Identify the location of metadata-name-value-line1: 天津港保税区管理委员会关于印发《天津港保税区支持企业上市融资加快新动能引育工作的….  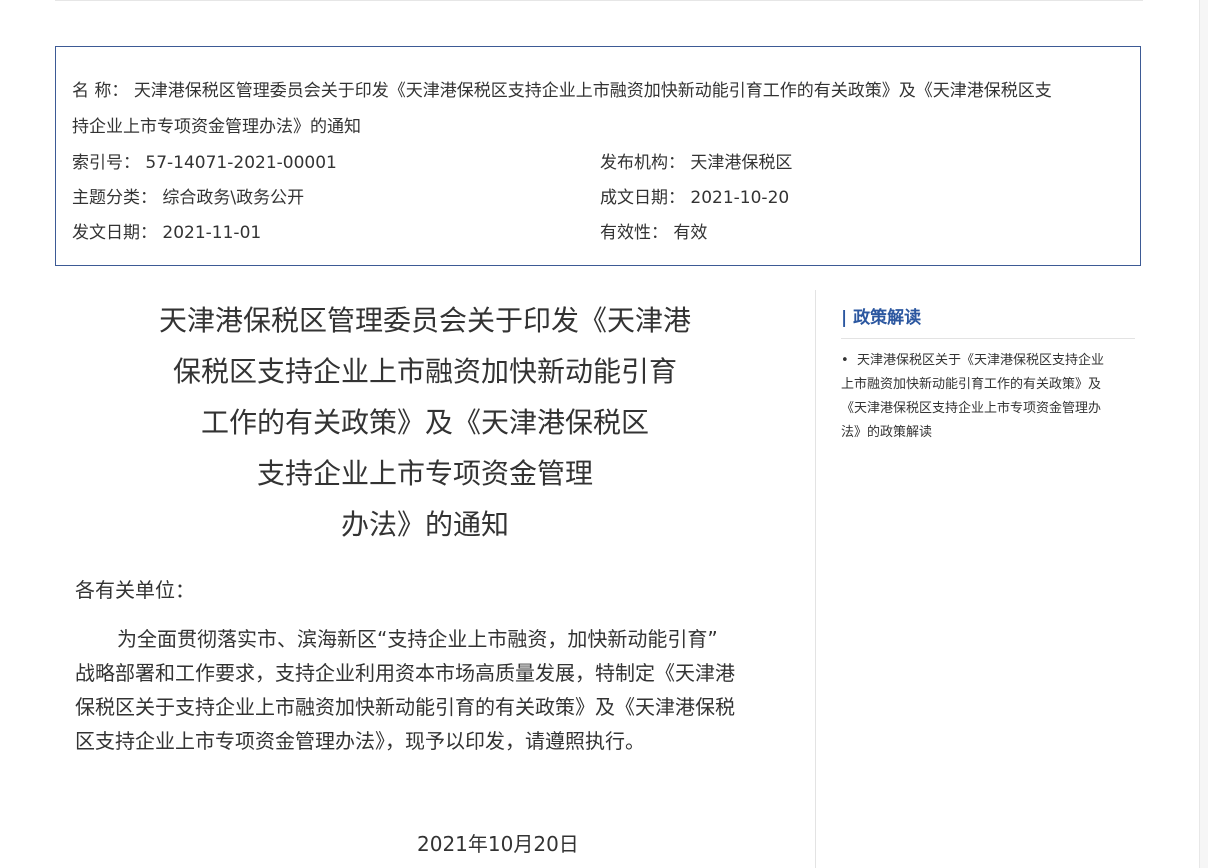
(592, 91).